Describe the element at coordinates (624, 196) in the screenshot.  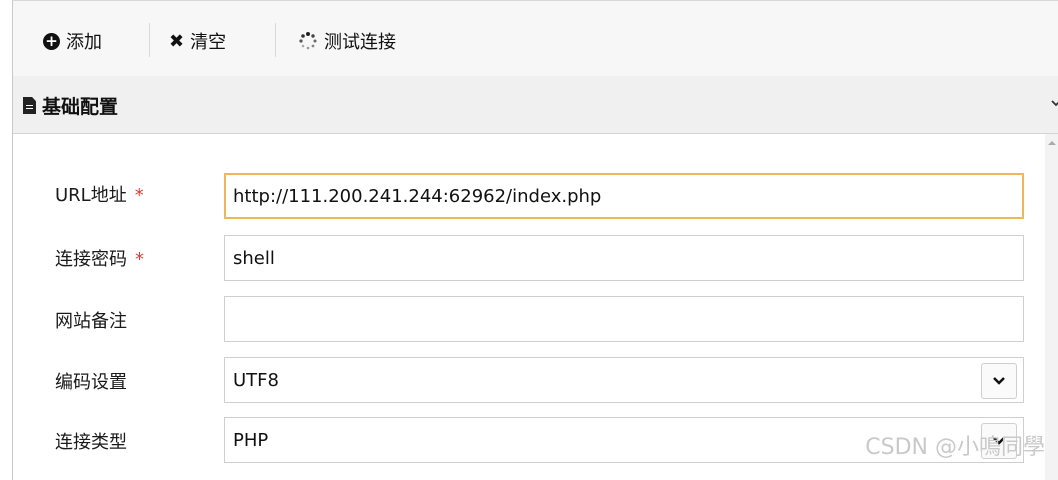
I see `url-input: http://111.200.241.244:62962/index.php` at that location.